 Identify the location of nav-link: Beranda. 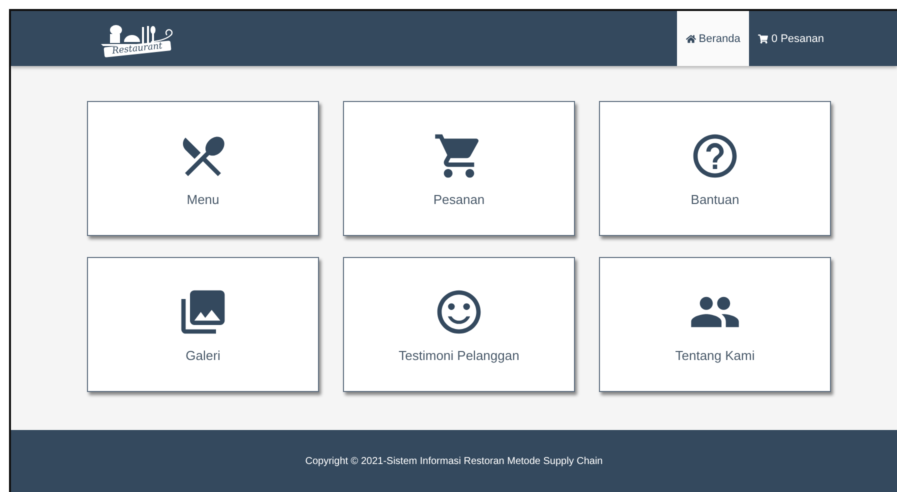
(713, 38).